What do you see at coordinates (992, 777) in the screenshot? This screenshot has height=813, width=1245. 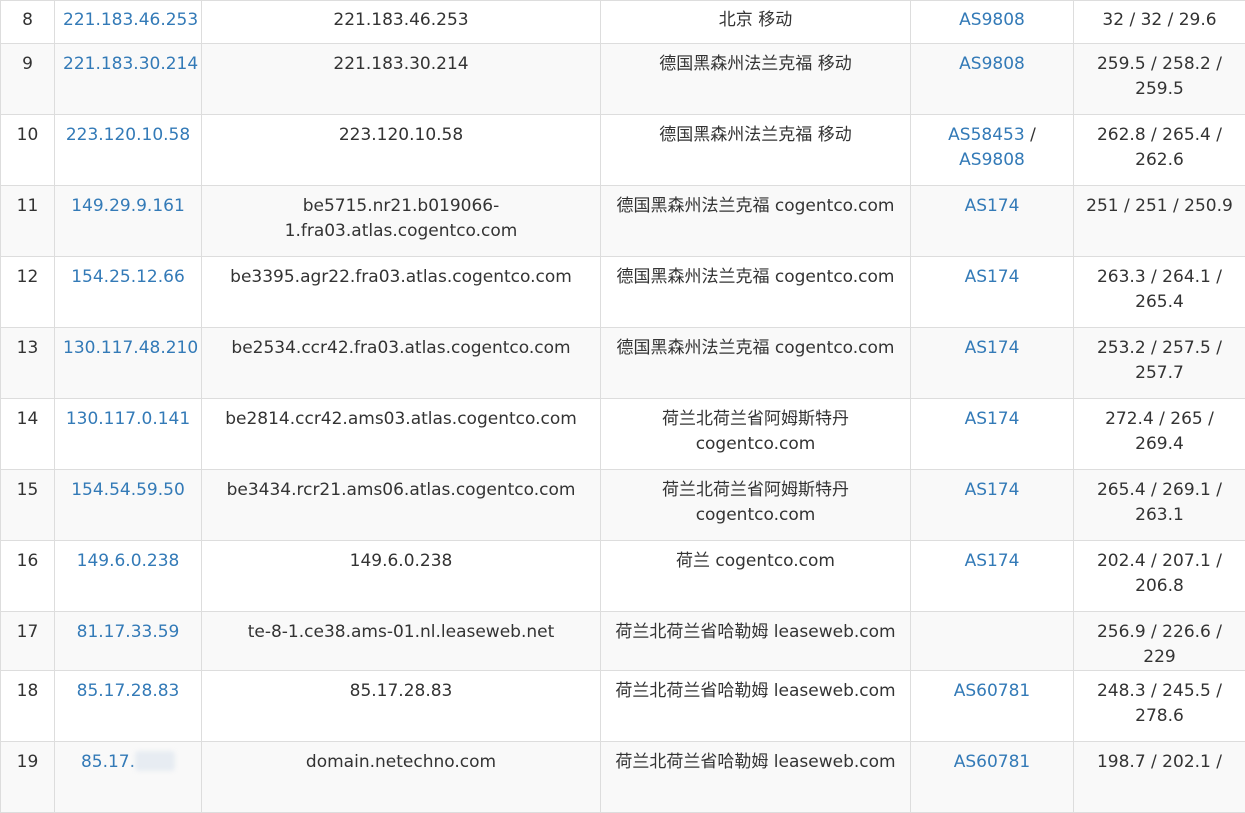 I see `asn-cell: AS60781` at bounding box center [992, 777].